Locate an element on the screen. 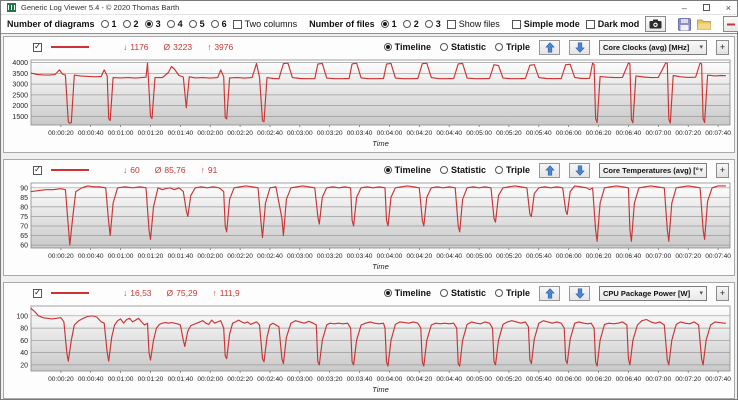 The image size is (738, 400). open-folder-button is located at coordinates (704, 24).